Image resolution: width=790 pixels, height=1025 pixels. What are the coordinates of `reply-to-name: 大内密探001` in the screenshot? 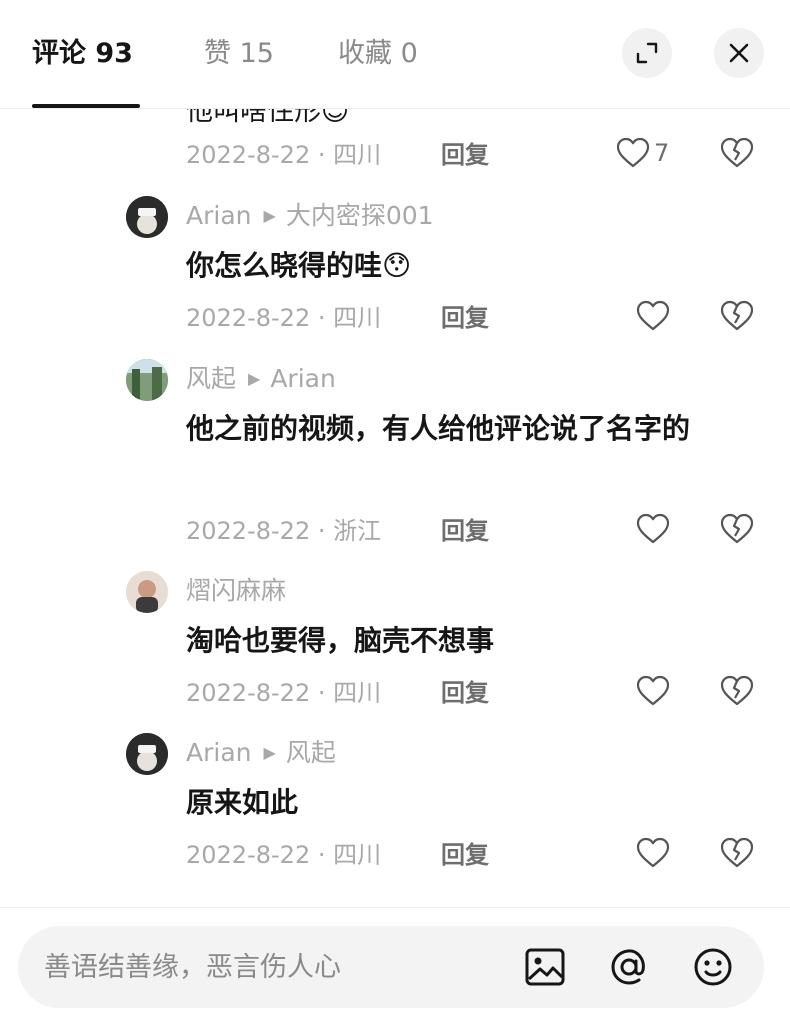 It's located at (360, 215).